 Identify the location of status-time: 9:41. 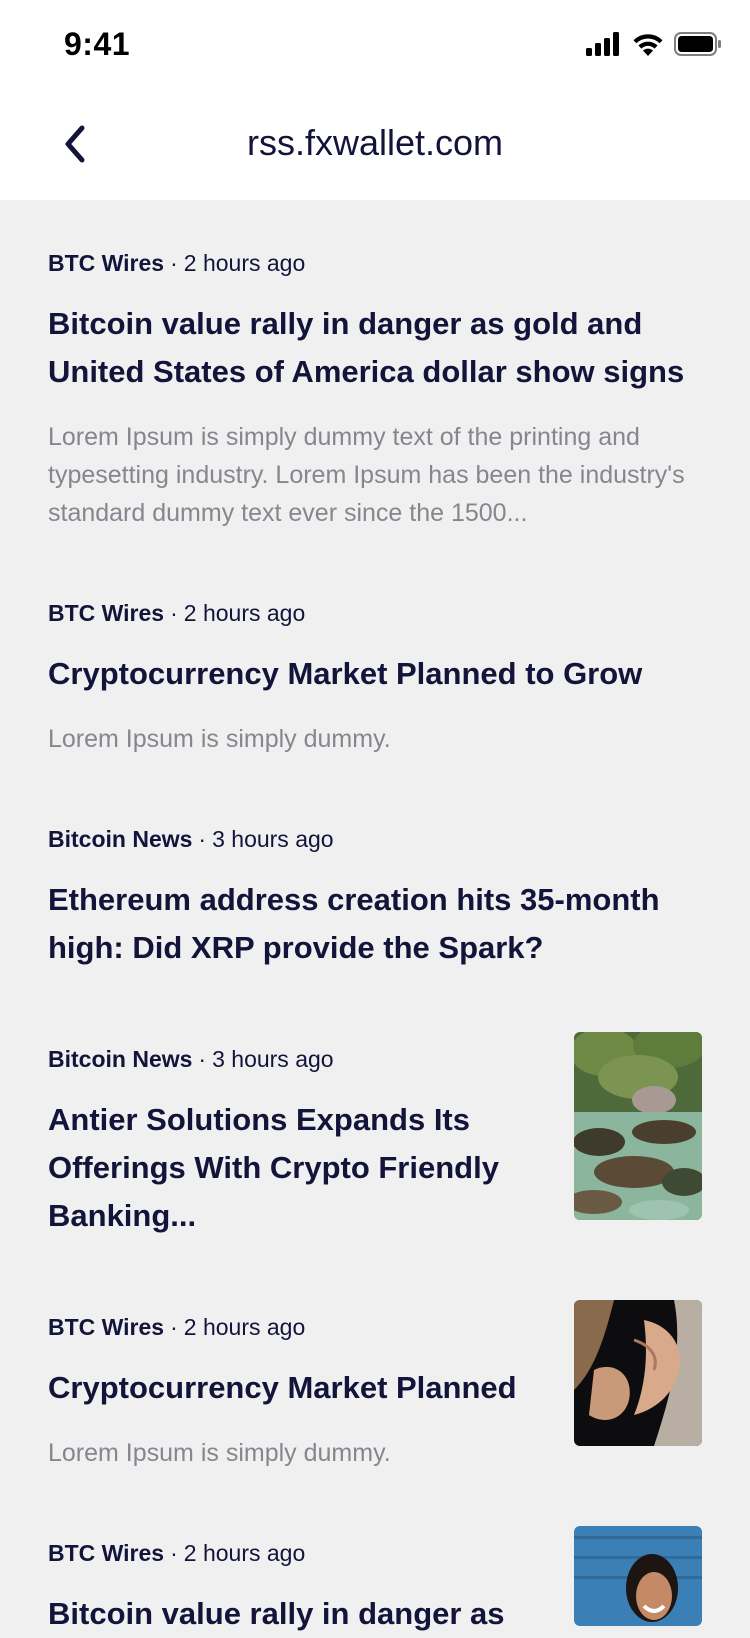
(97, 44).